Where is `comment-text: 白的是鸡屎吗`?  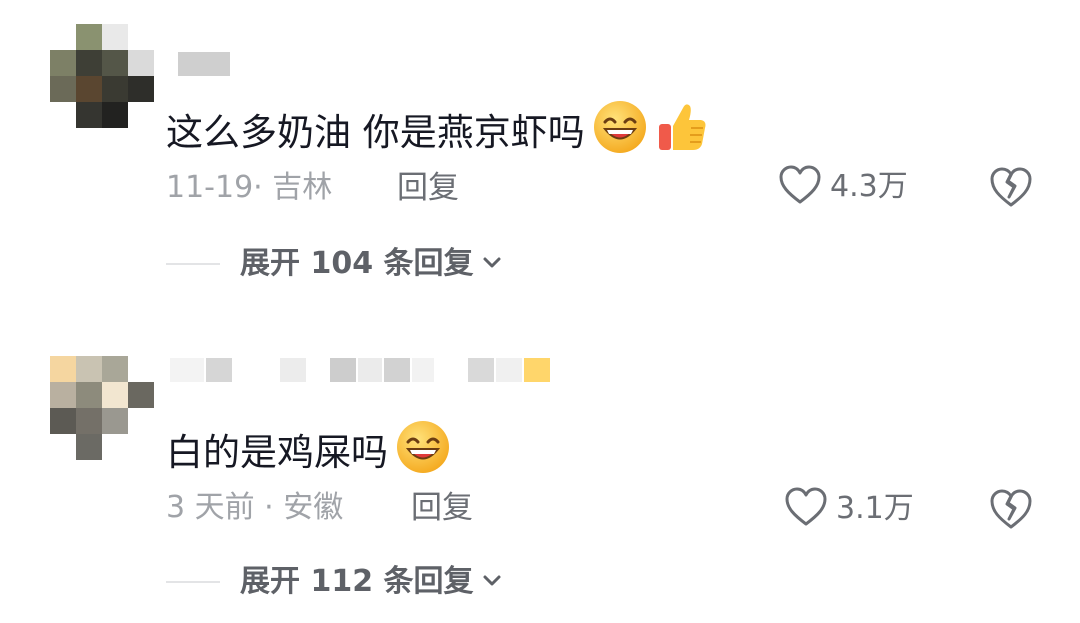
comment-text: 白的是鸡屎吗 is located at coordinates (277, 452).